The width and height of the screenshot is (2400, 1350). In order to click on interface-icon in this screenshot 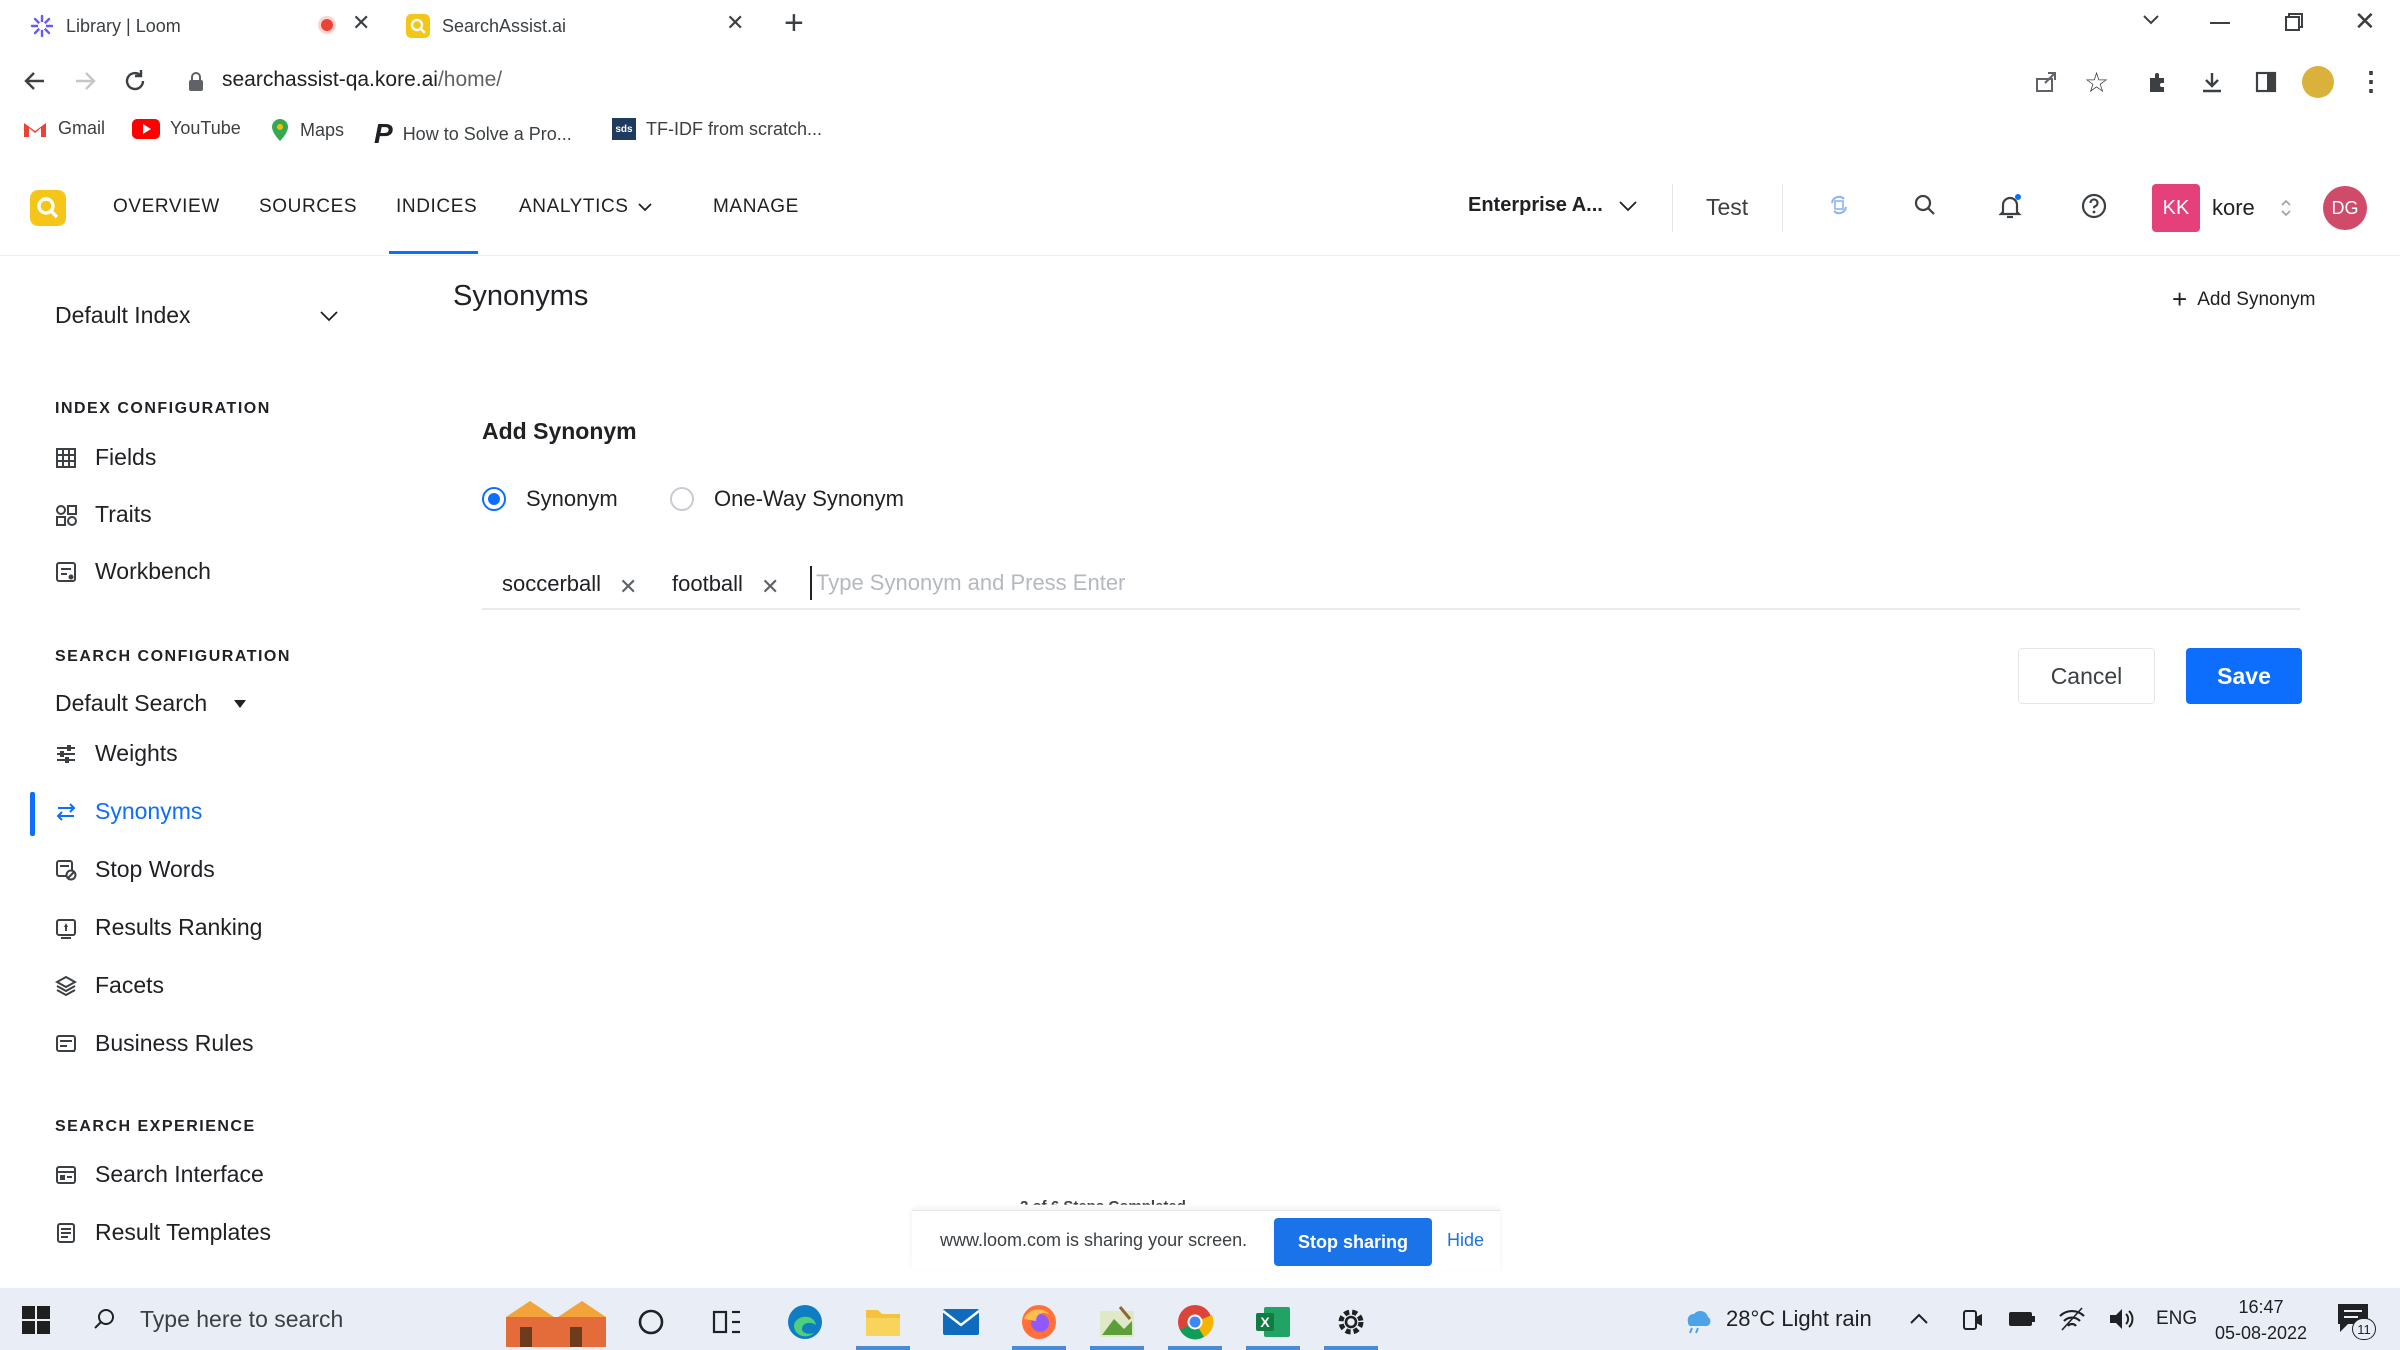, I will do `click(66, 1175)`.